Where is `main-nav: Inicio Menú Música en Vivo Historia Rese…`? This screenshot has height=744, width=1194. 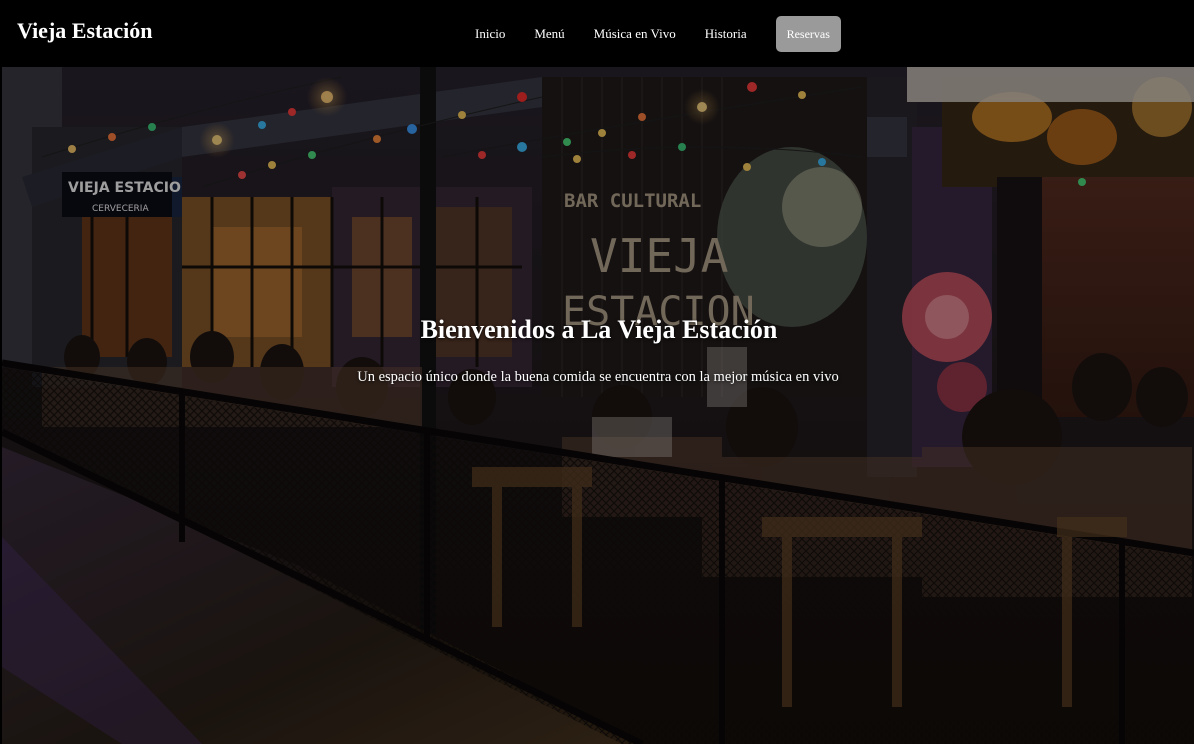
main-nav: Inicio Menú Música en Vivo Historia Rese… is located at coordinates (658, 34).